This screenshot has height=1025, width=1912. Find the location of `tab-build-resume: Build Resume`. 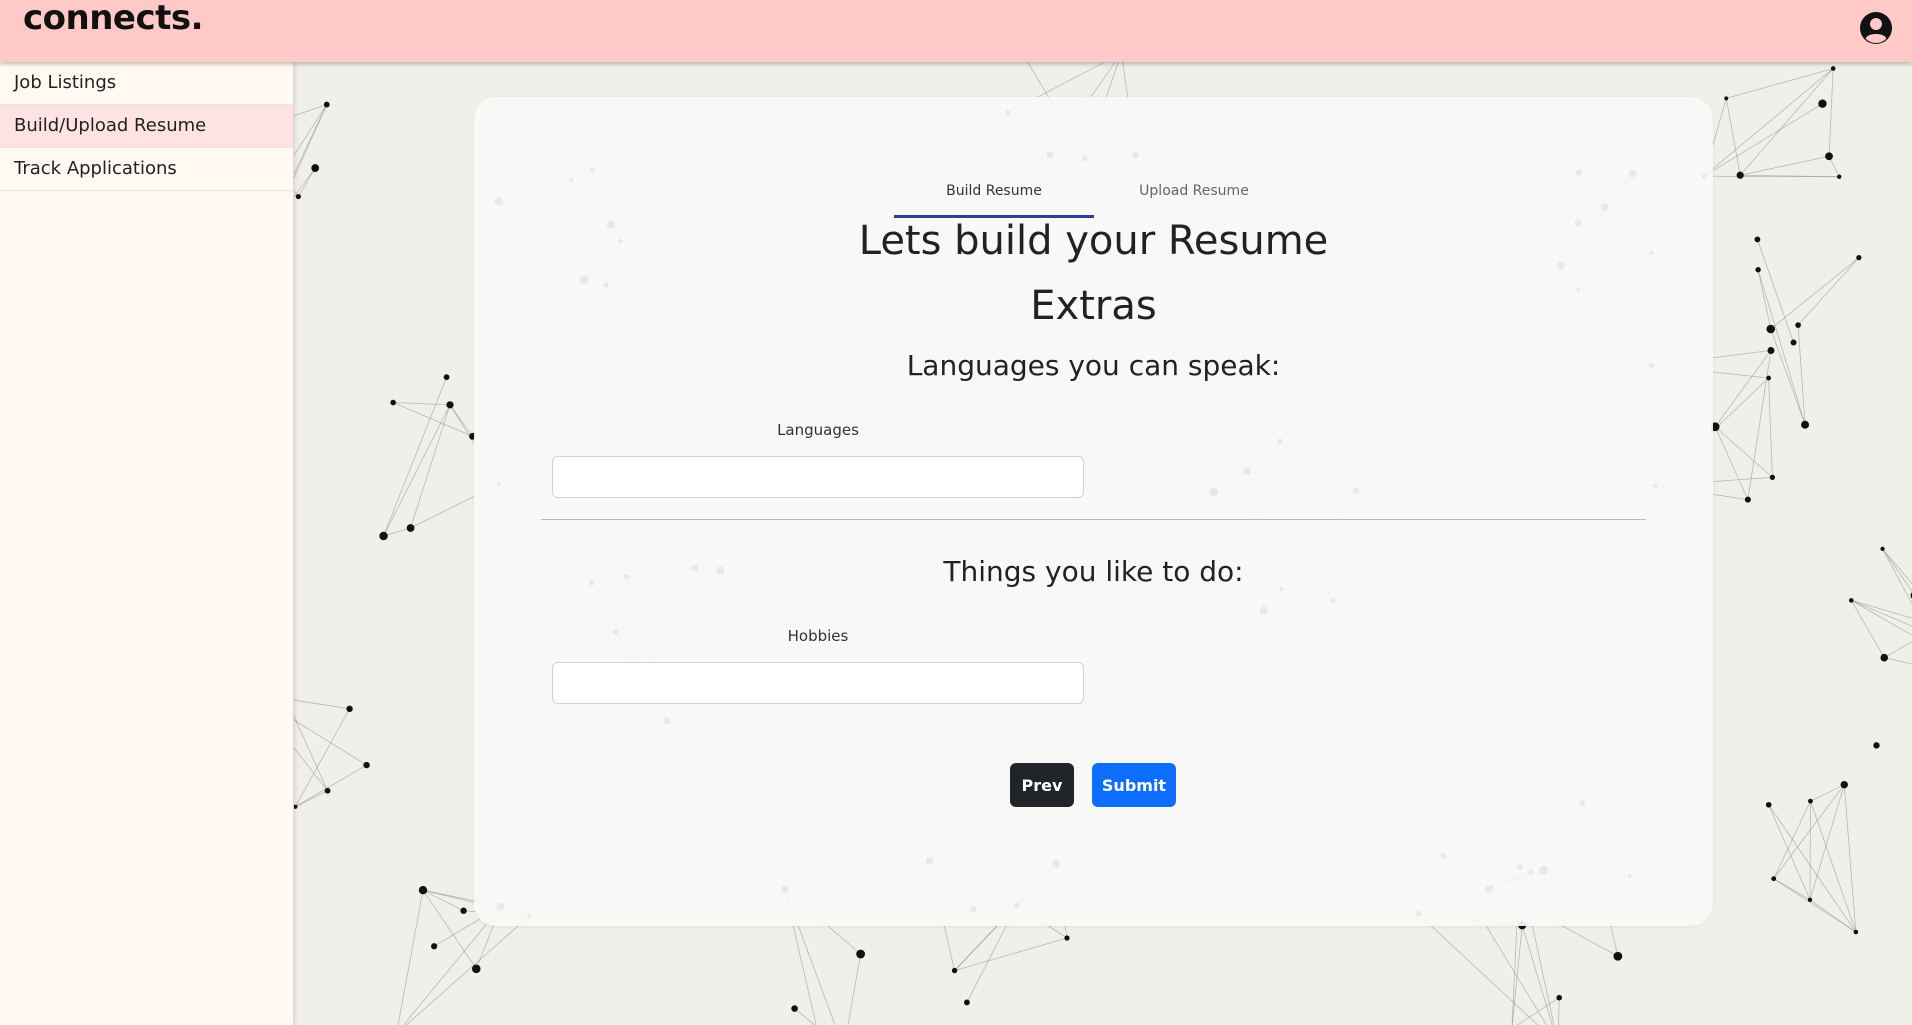

tab-build-resume: Build Resume is located at coordinates (994, 193).